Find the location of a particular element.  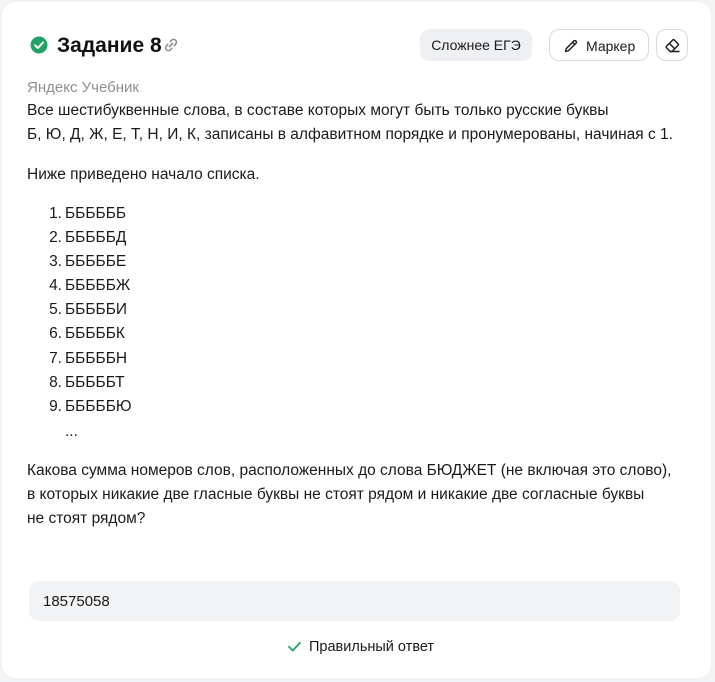

list-item-number: 4. is located at coordinates (55, 286).